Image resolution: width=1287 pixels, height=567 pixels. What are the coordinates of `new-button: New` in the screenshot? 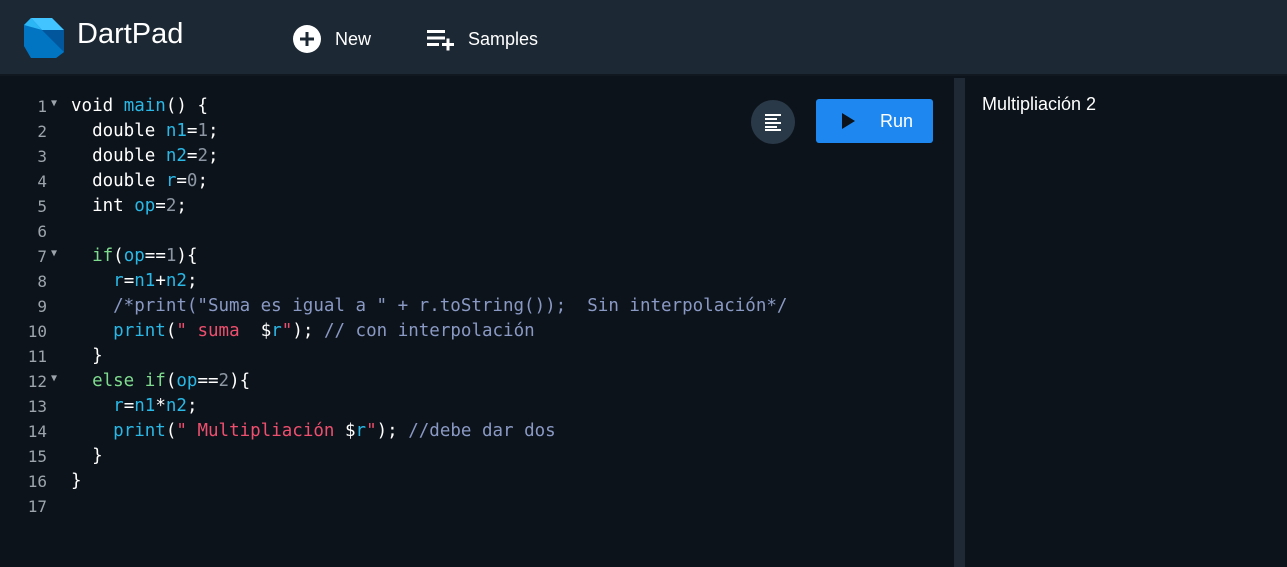 It's located at (331, 39).